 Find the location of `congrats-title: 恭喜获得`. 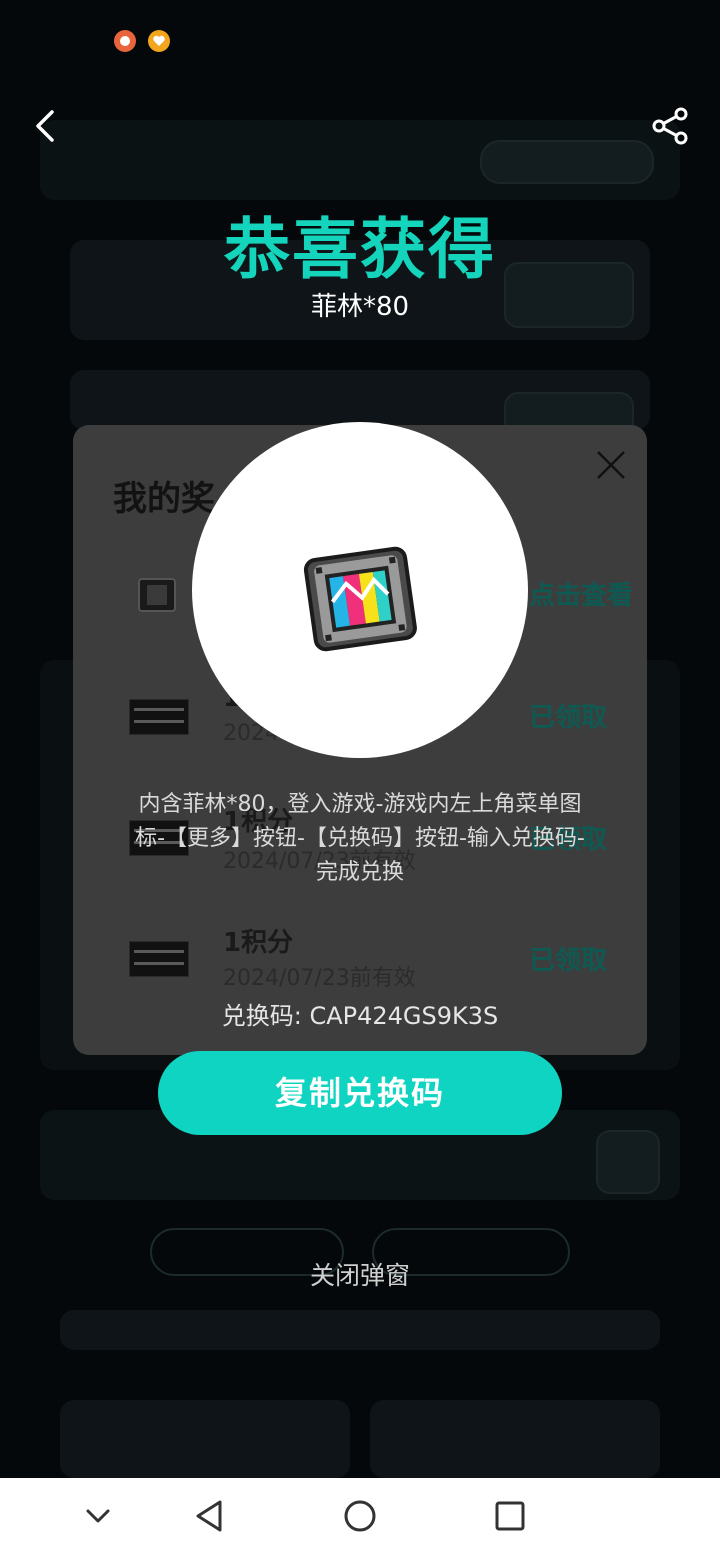

congrats-title: 恭喜获得 is located at coordinates (360, 249).